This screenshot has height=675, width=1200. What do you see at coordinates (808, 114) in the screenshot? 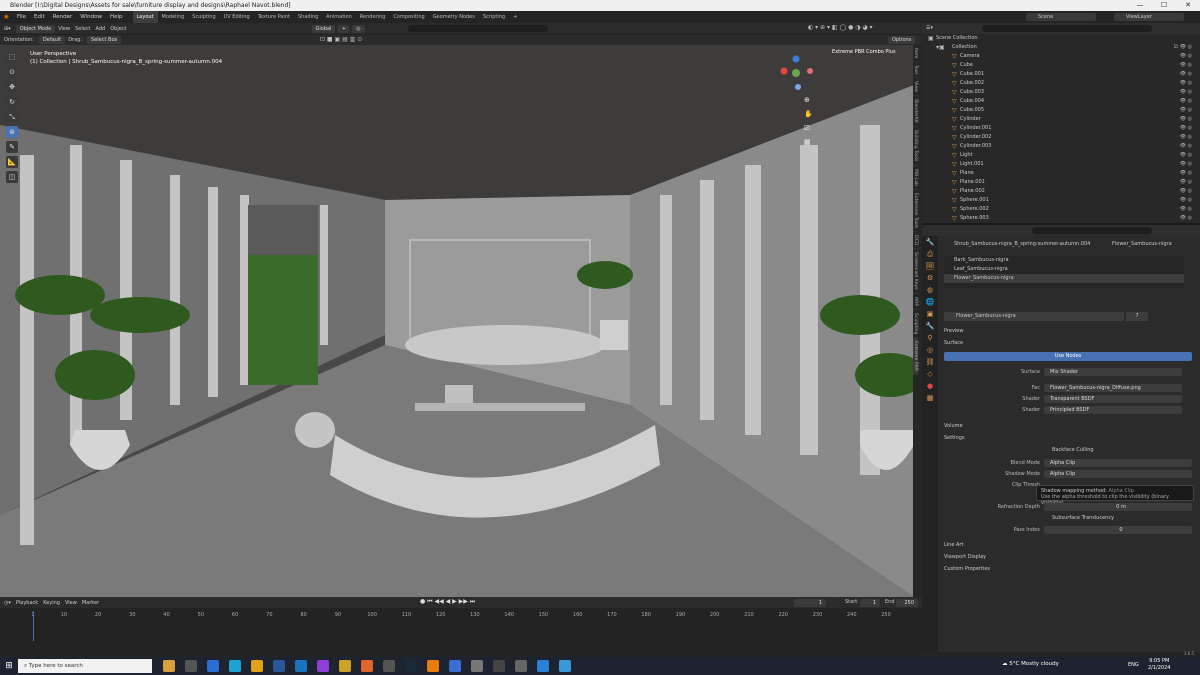
I see `pan-hand-icon: ✋` at bounding box center [808, 114].